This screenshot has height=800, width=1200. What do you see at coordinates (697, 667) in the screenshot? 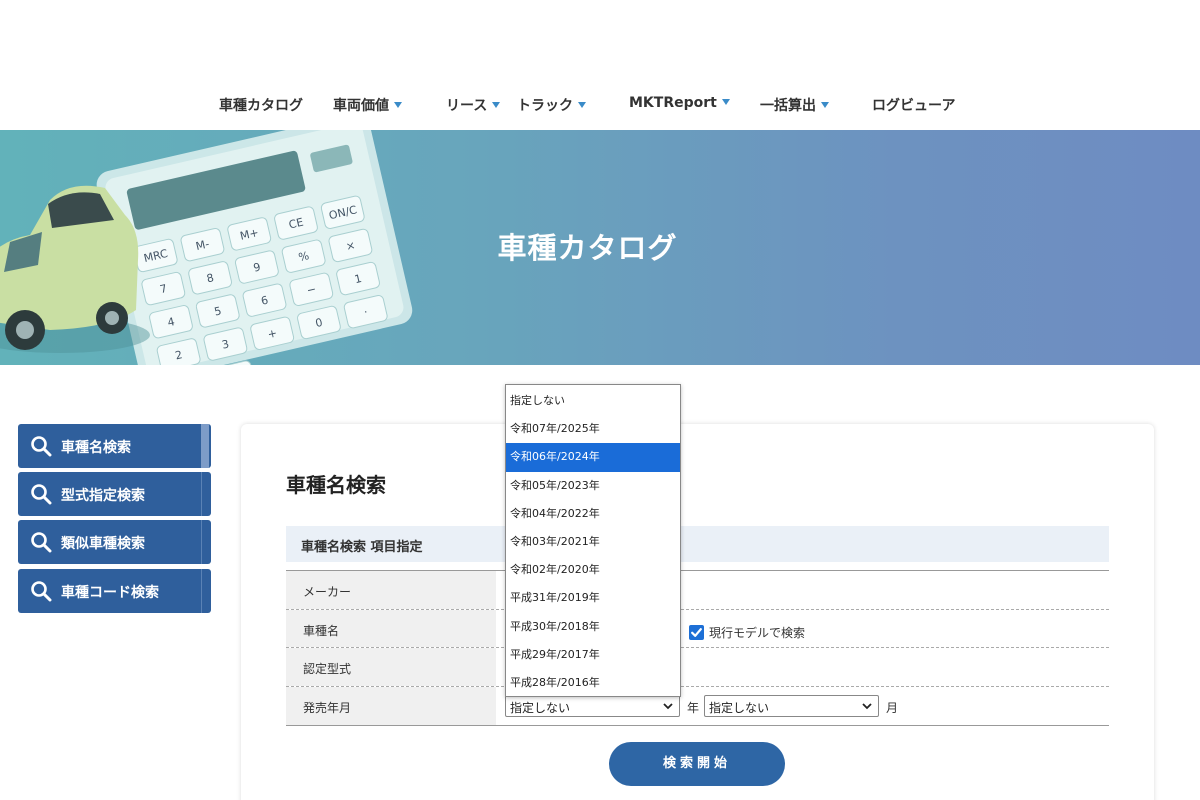
I see `form-row-cert-type: 認定型式` at bounding box center [697, 667].